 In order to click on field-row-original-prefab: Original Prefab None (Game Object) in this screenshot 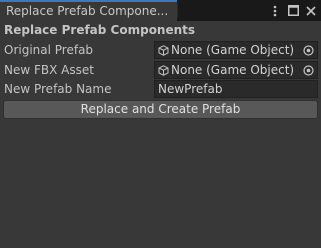, I will do `click(160, 50)`.